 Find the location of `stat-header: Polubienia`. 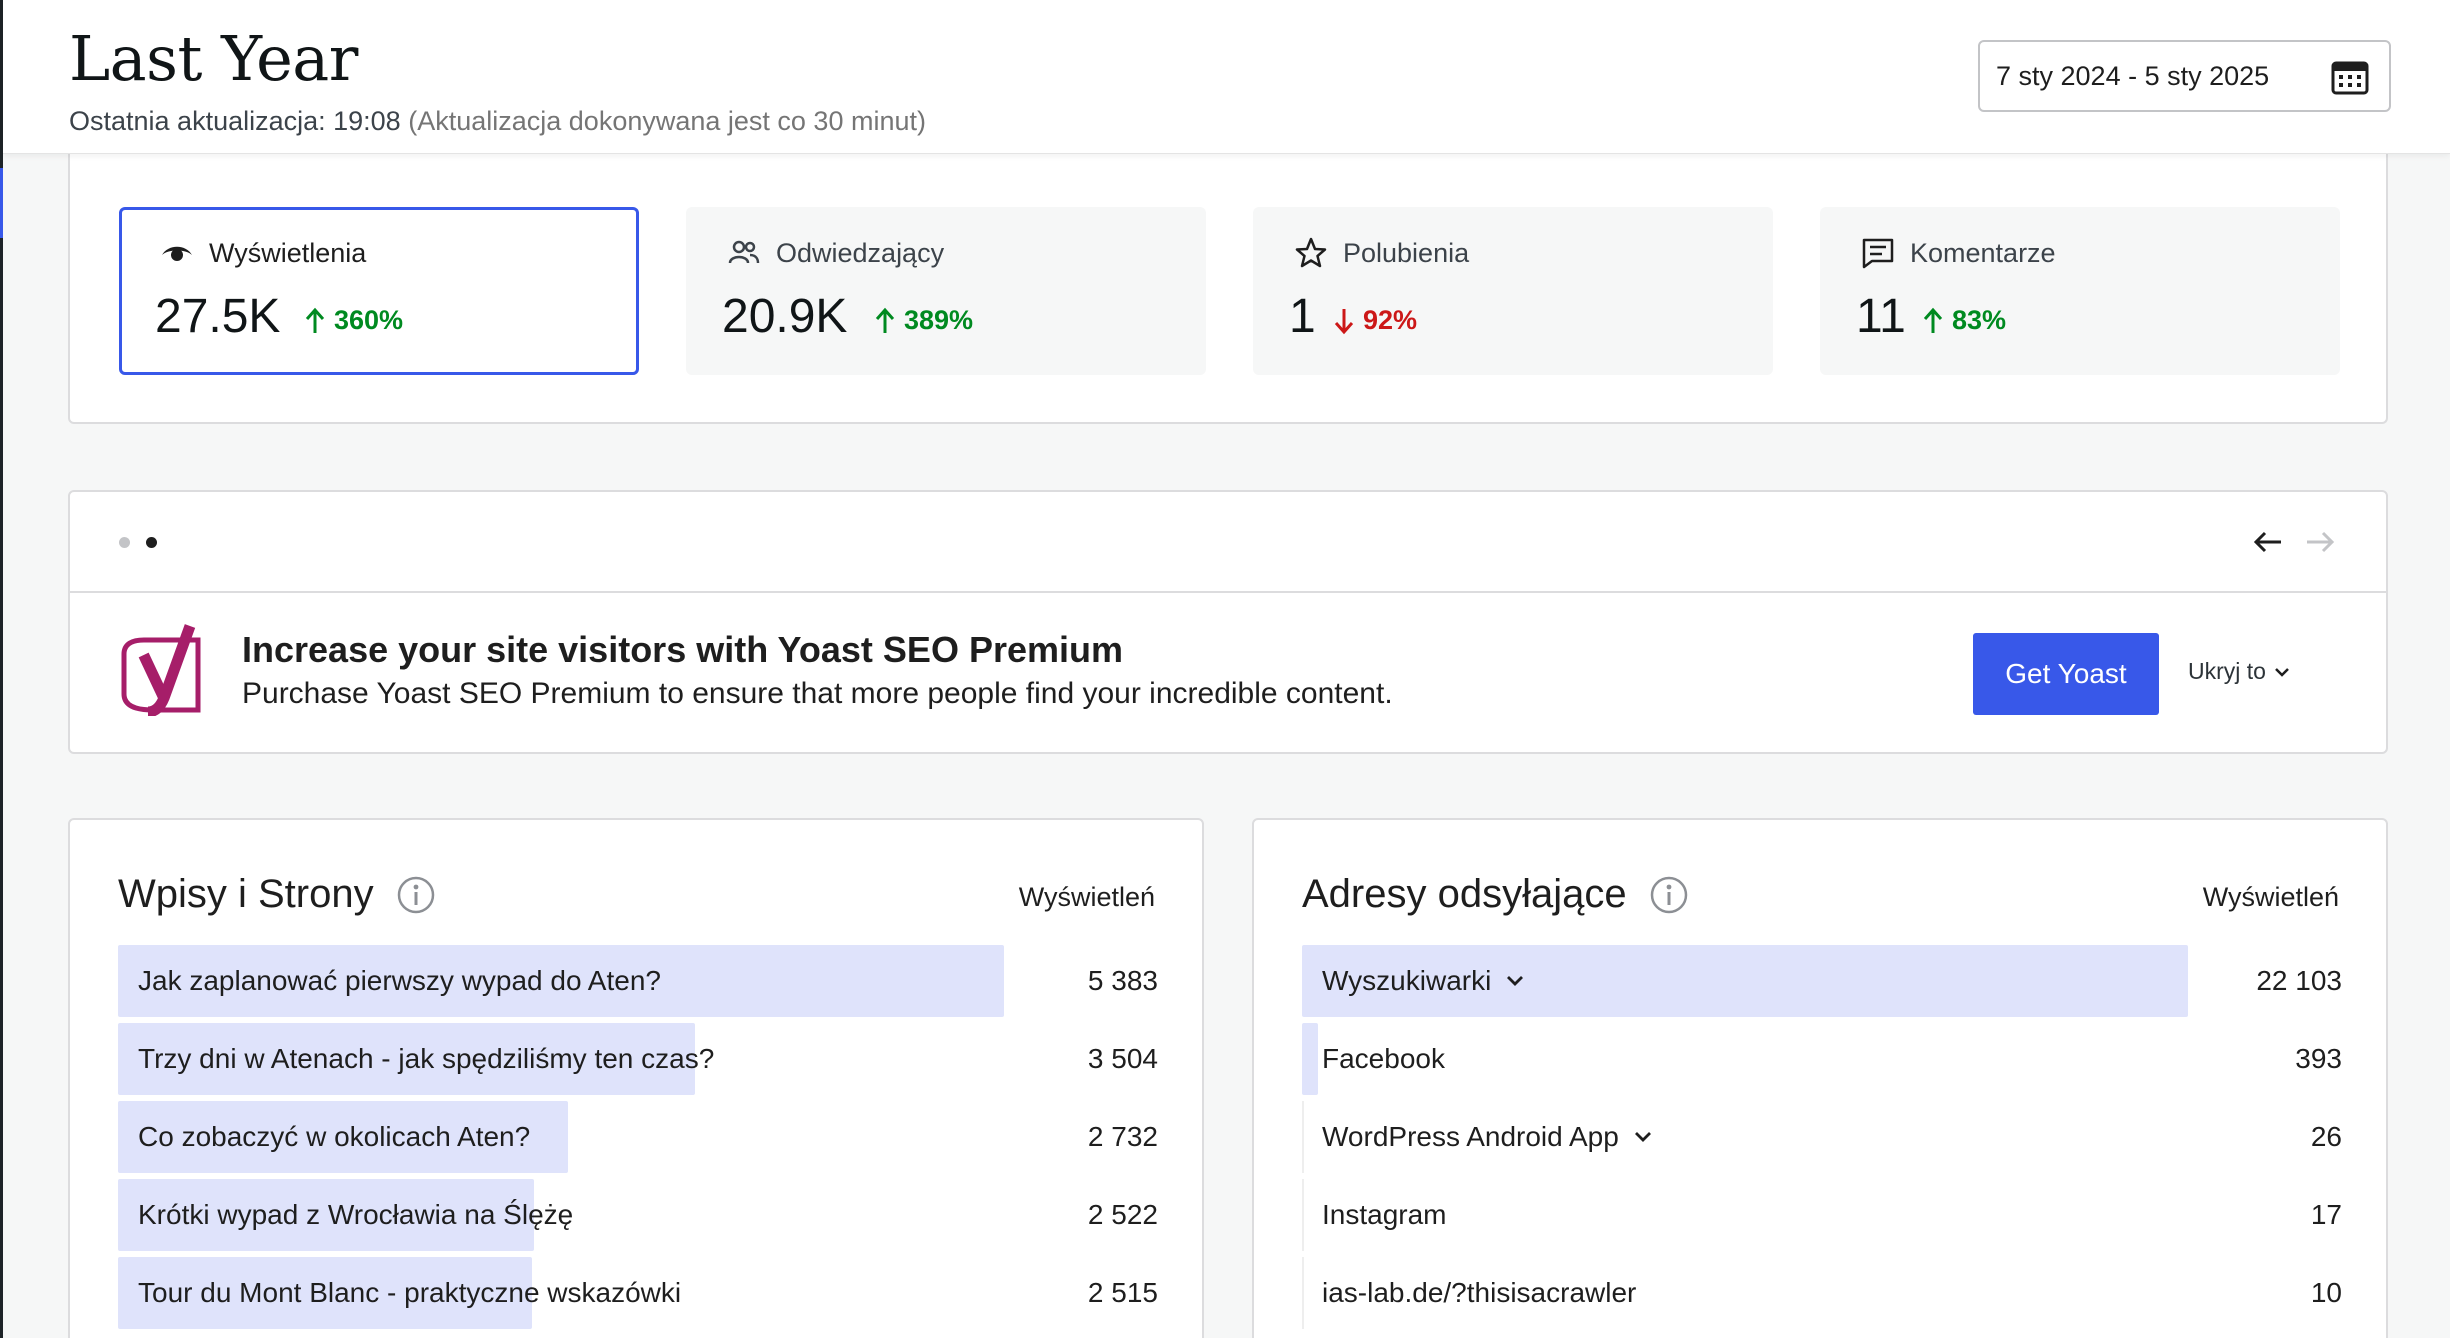

stat-header: Polubienia is located at coordinates (1381, 253).